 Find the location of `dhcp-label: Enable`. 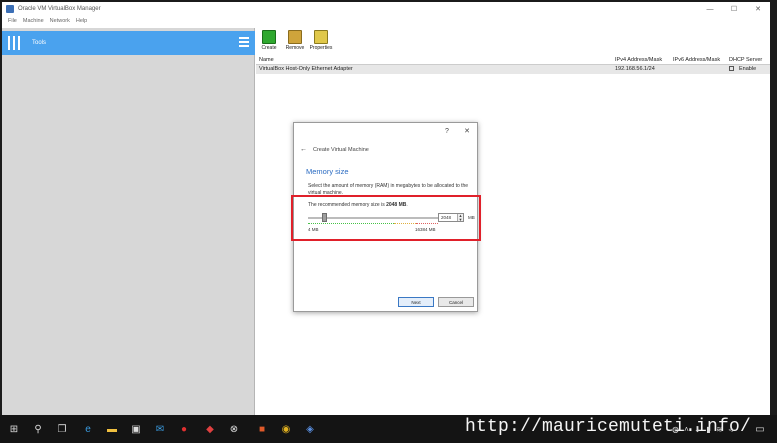

dhcp-label: Enable is located at coordinates (748, 69).